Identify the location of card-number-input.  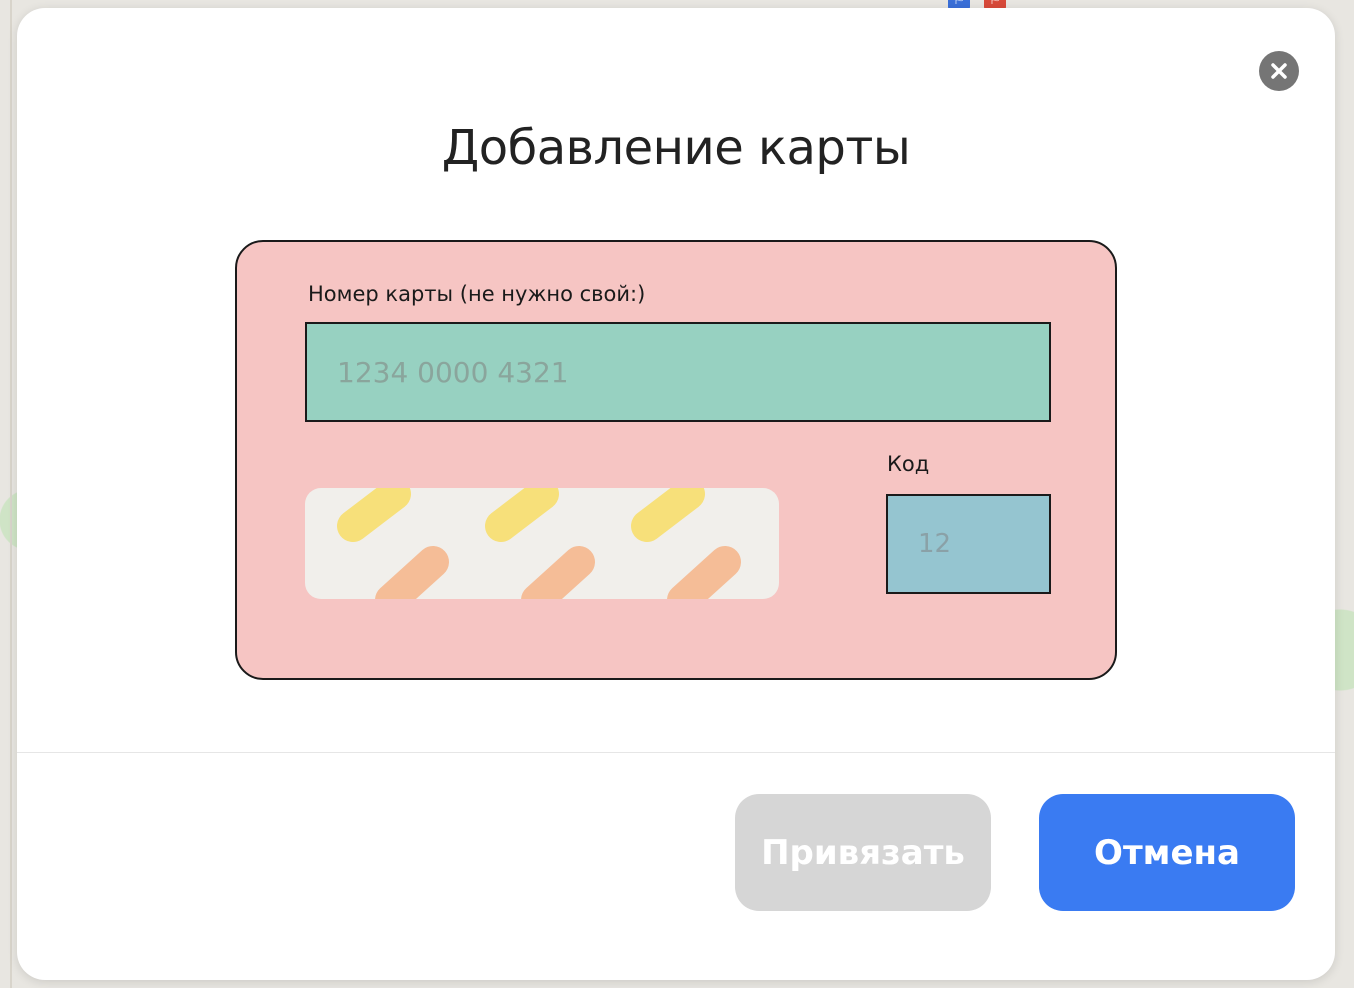
(678, 372).